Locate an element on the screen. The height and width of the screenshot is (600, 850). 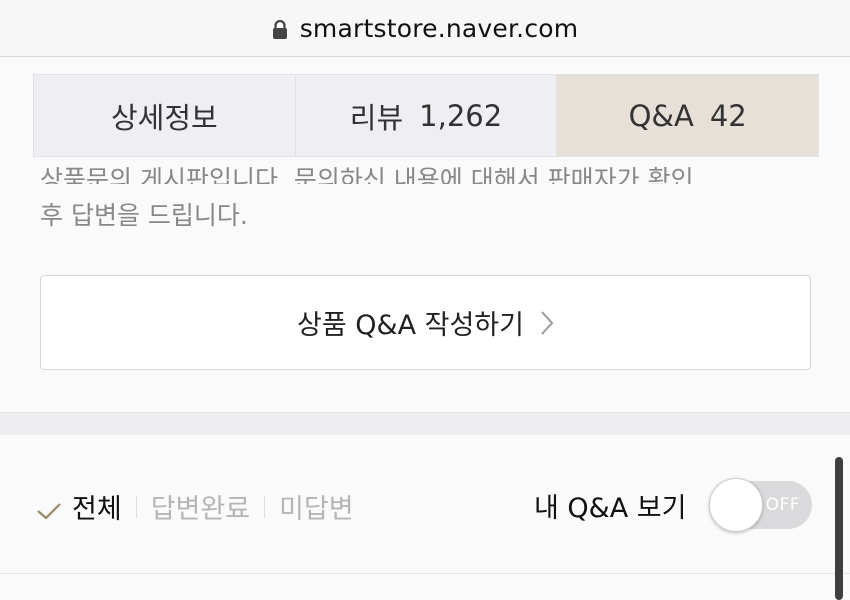
address-bar: smartstore.naver.com is located at coordinates (425, 28).